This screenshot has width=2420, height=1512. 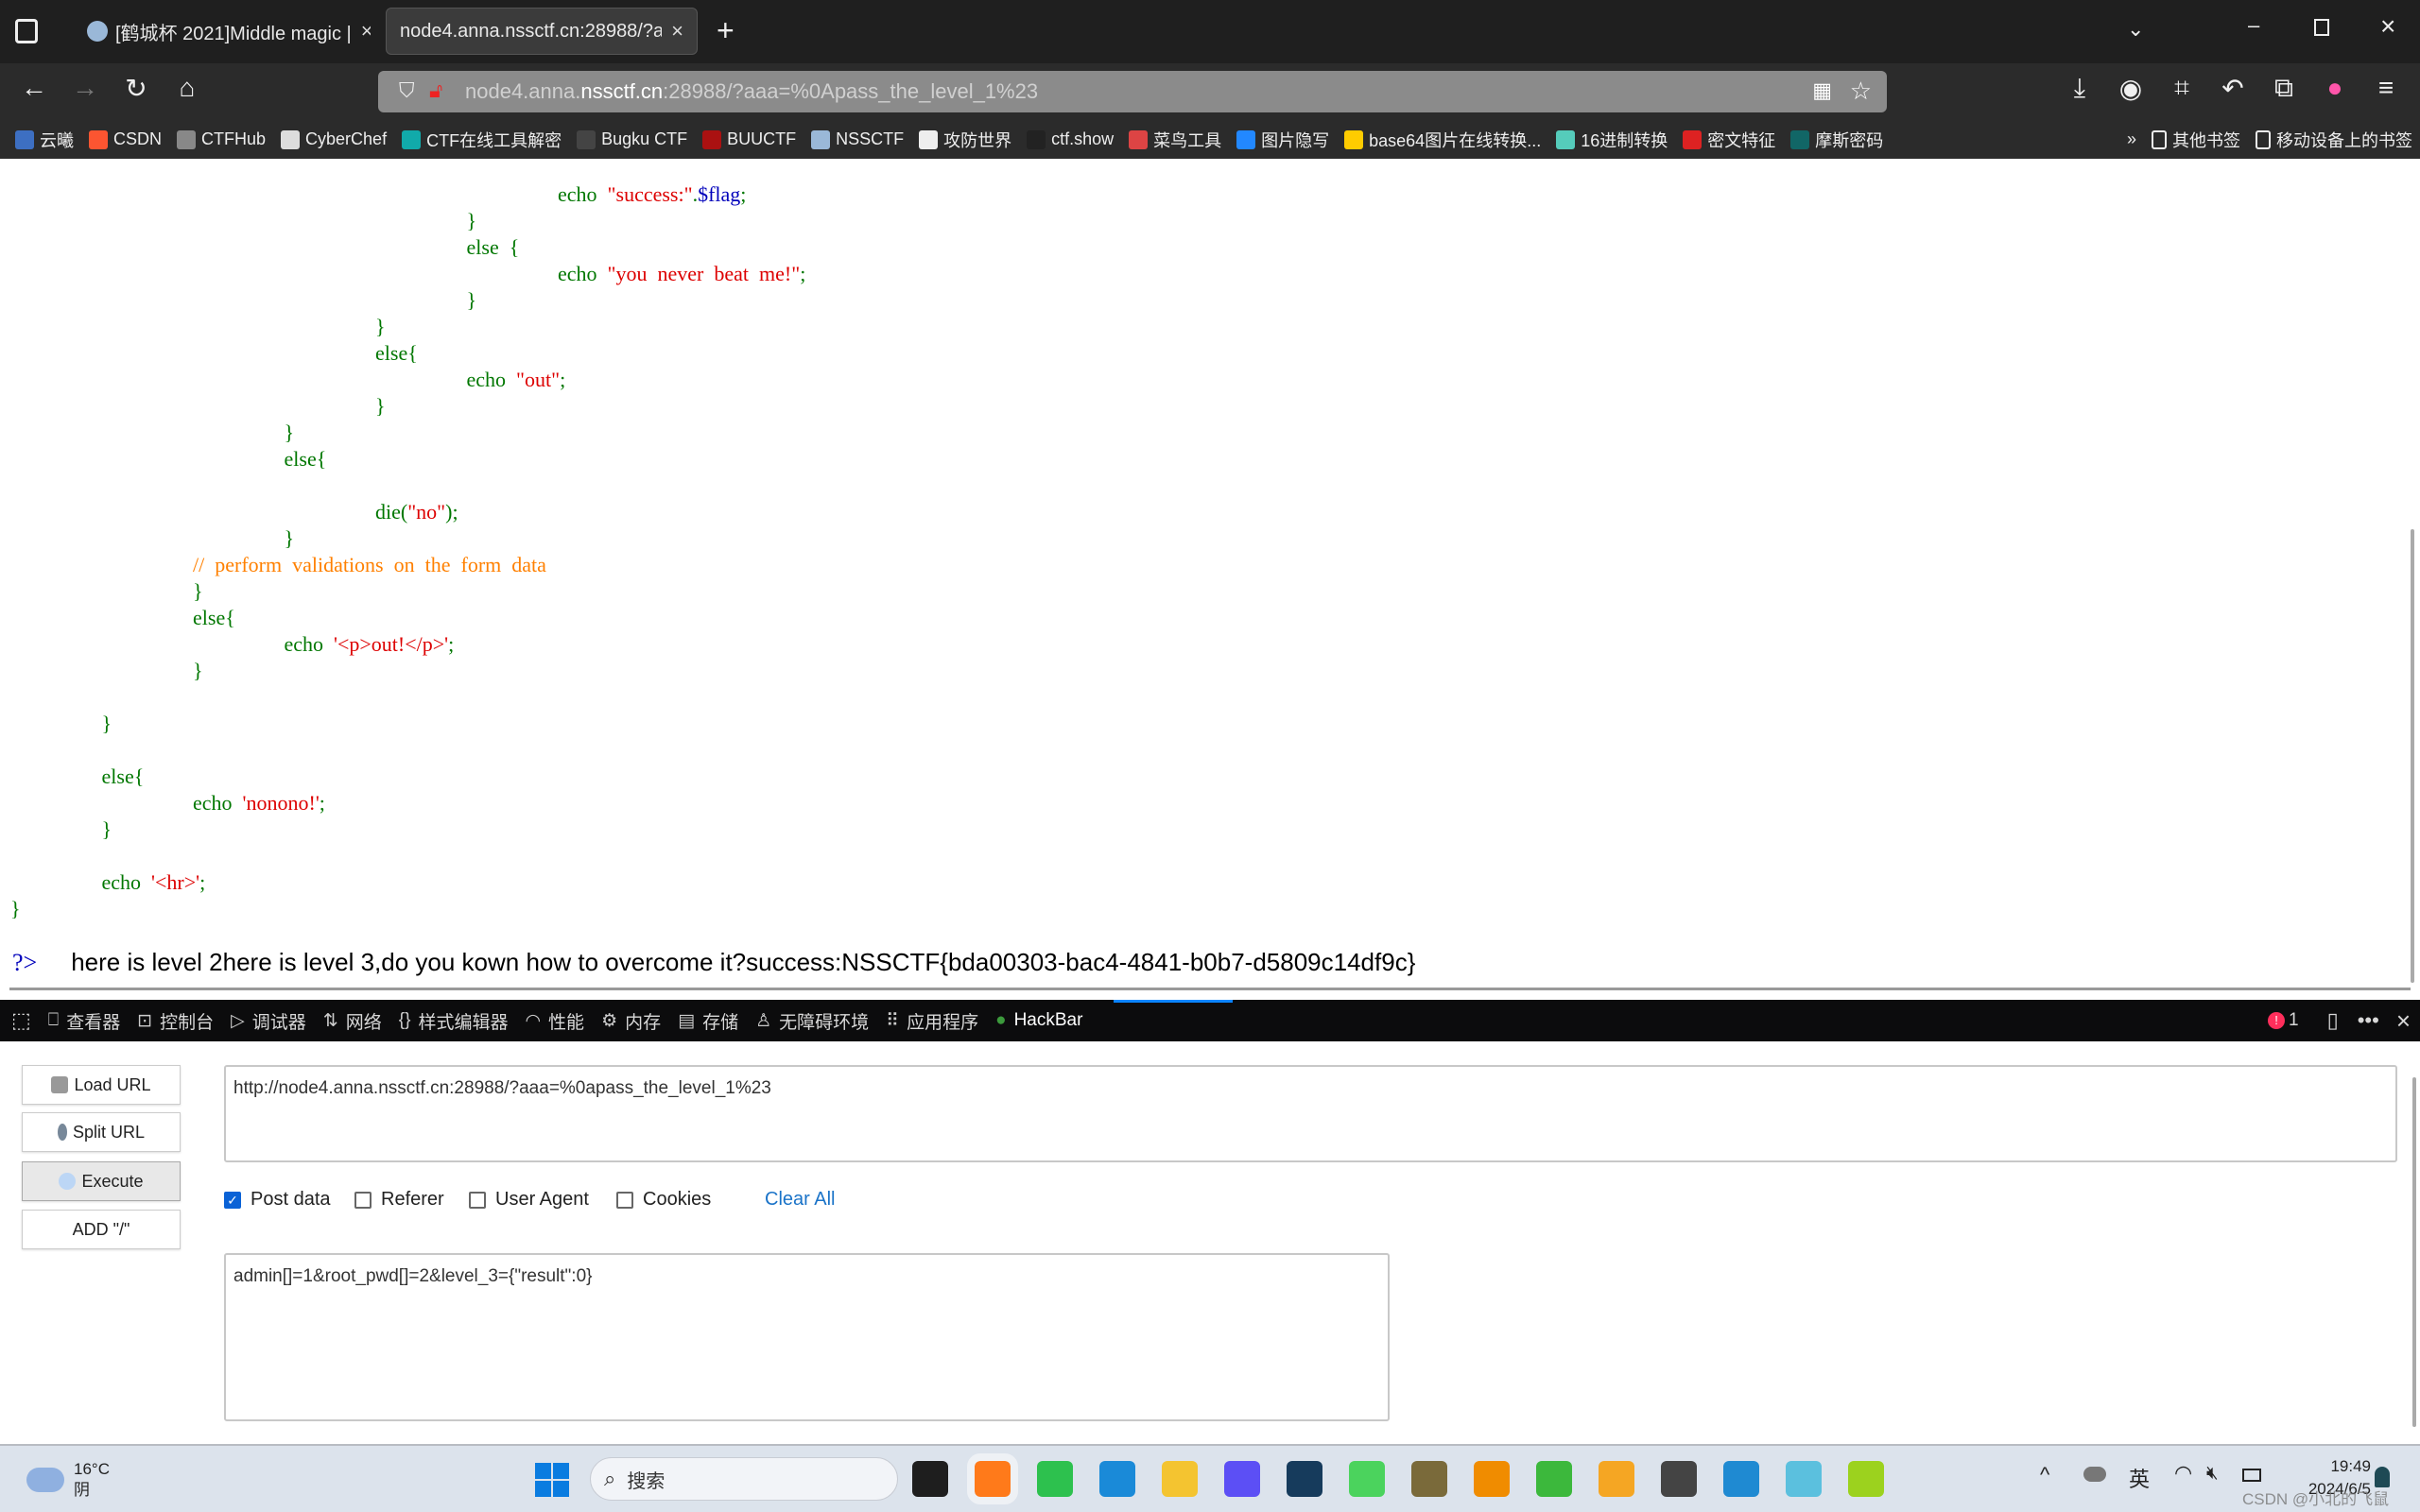 What do you see at coordinates (744, 1479) in the screenshot?
I see `taskbar-search: ⌕ 搜索` at bounding box center [744, 1479].